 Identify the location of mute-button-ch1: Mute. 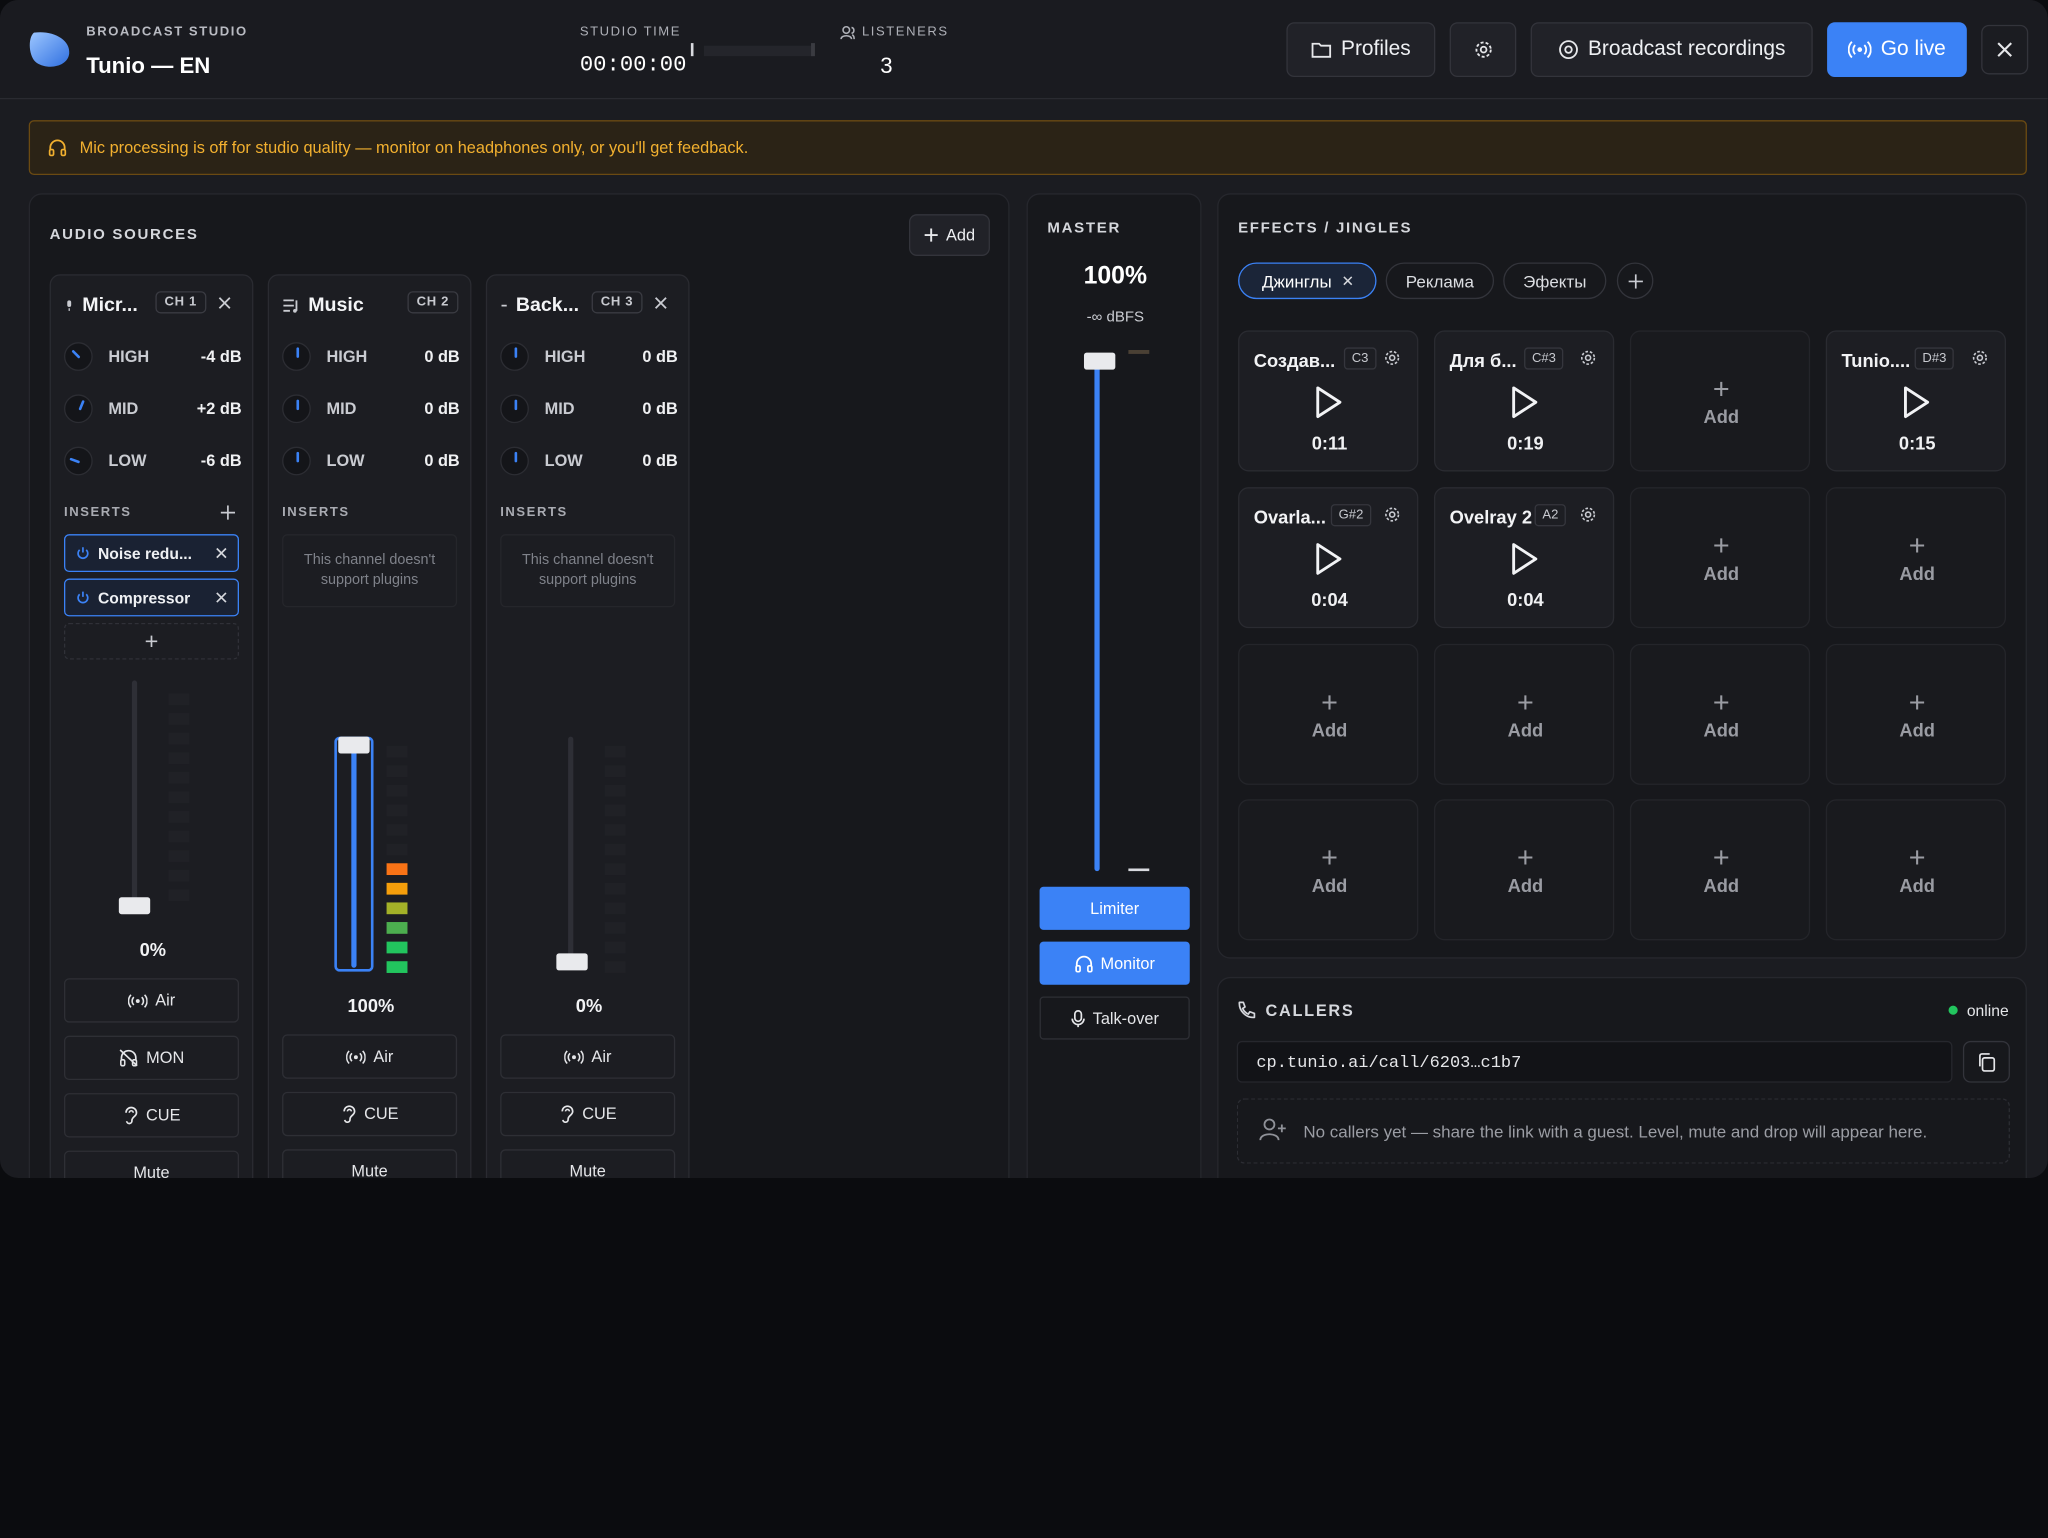
(151, 1164).